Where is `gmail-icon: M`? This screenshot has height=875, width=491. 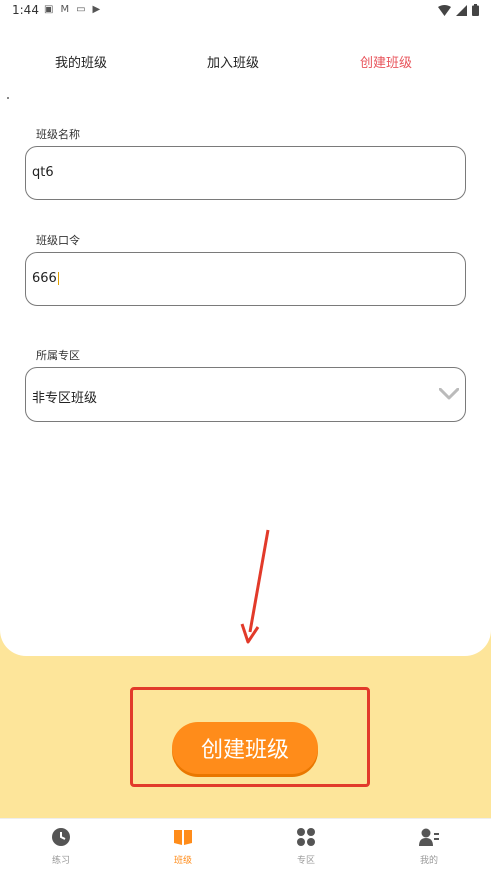 gmail-icon: M is located at coordinates (65, 9).